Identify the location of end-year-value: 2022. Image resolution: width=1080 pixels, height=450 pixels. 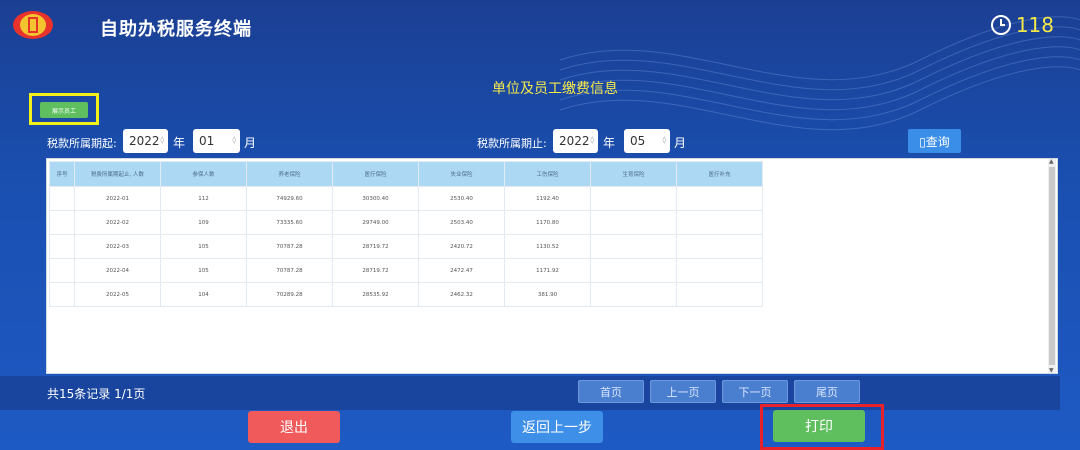
(574, 141).